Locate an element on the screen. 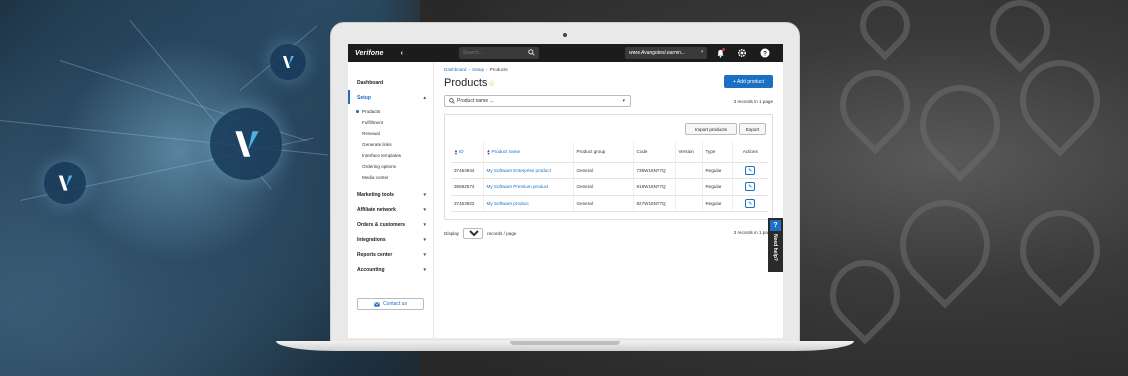 This screenshot has width=1128, height=376. column-header-id: ▲ ▼ID is located at coordinates (467, 152).